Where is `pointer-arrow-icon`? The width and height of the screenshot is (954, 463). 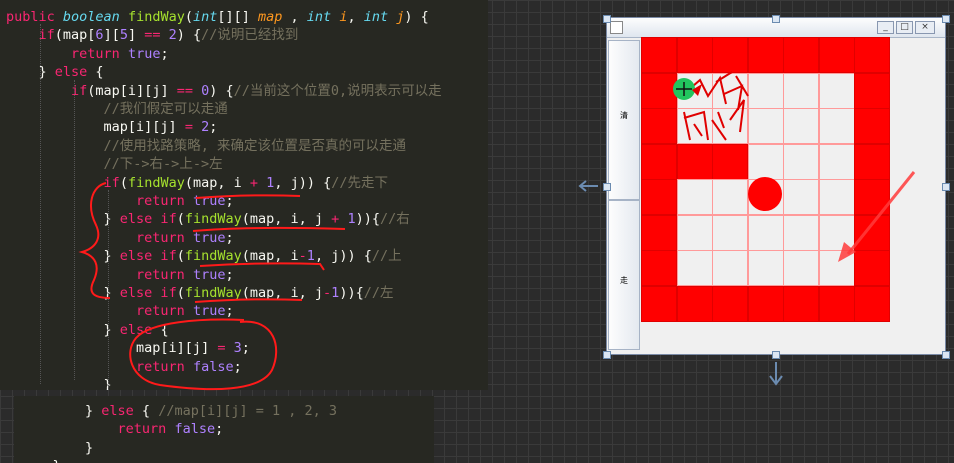 pointer-arrow-icon is located at coordinates (881, 213).